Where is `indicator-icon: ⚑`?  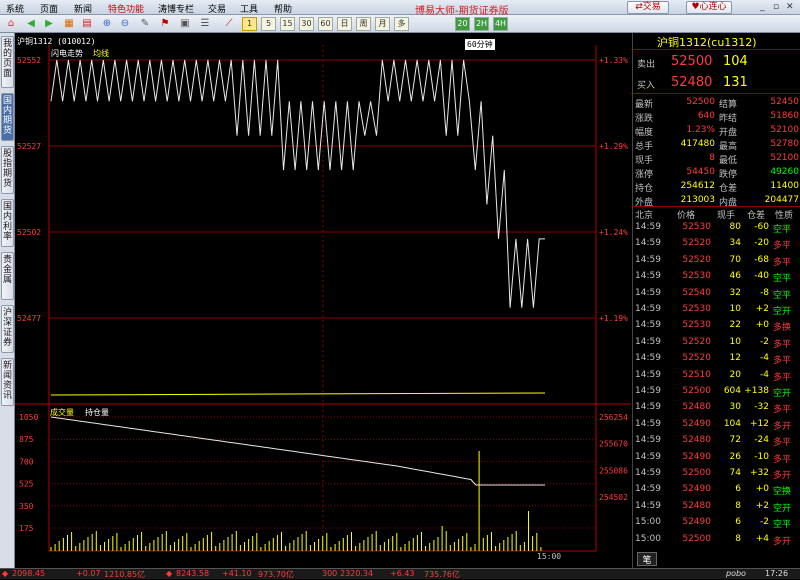 indicator-icon: ⚑ is located at coordinates (165, 24).